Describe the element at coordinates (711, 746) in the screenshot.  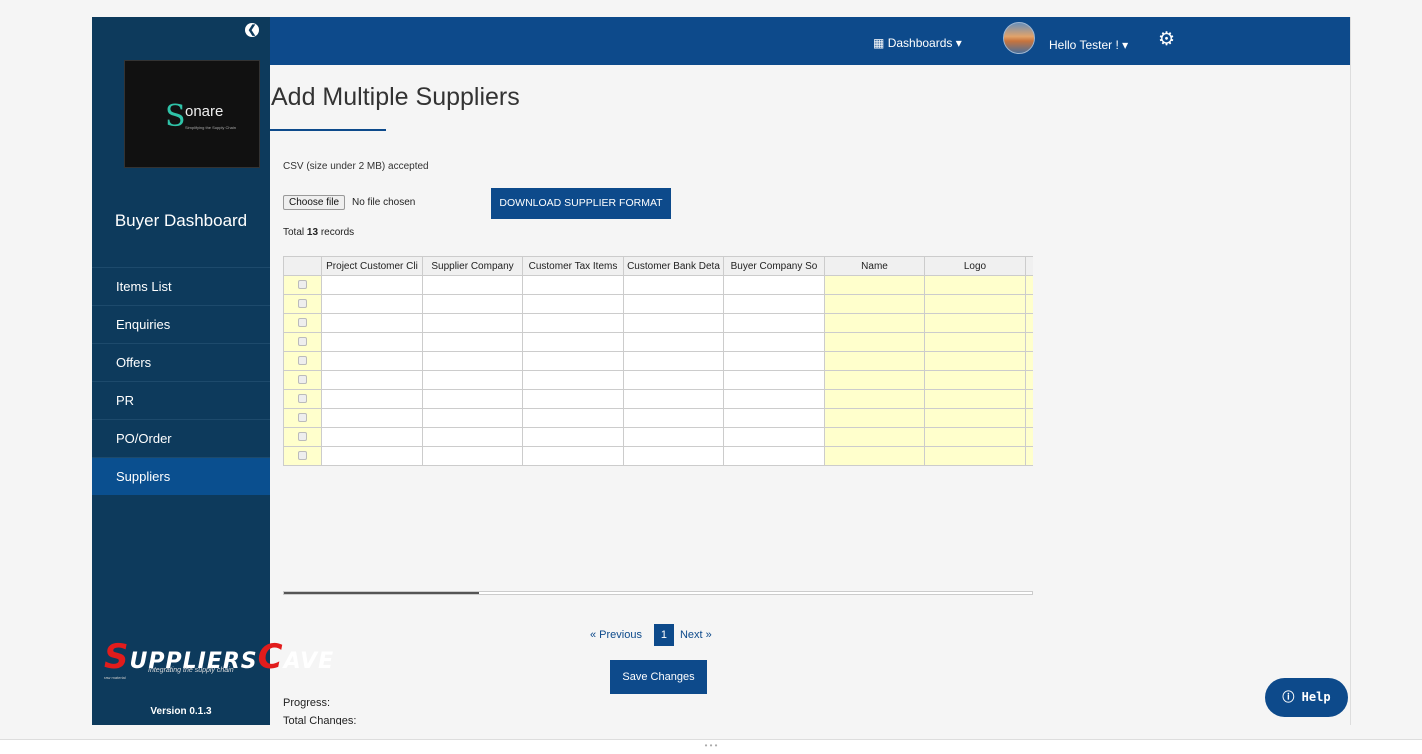
I see `resize-handle: • • •` at that location.